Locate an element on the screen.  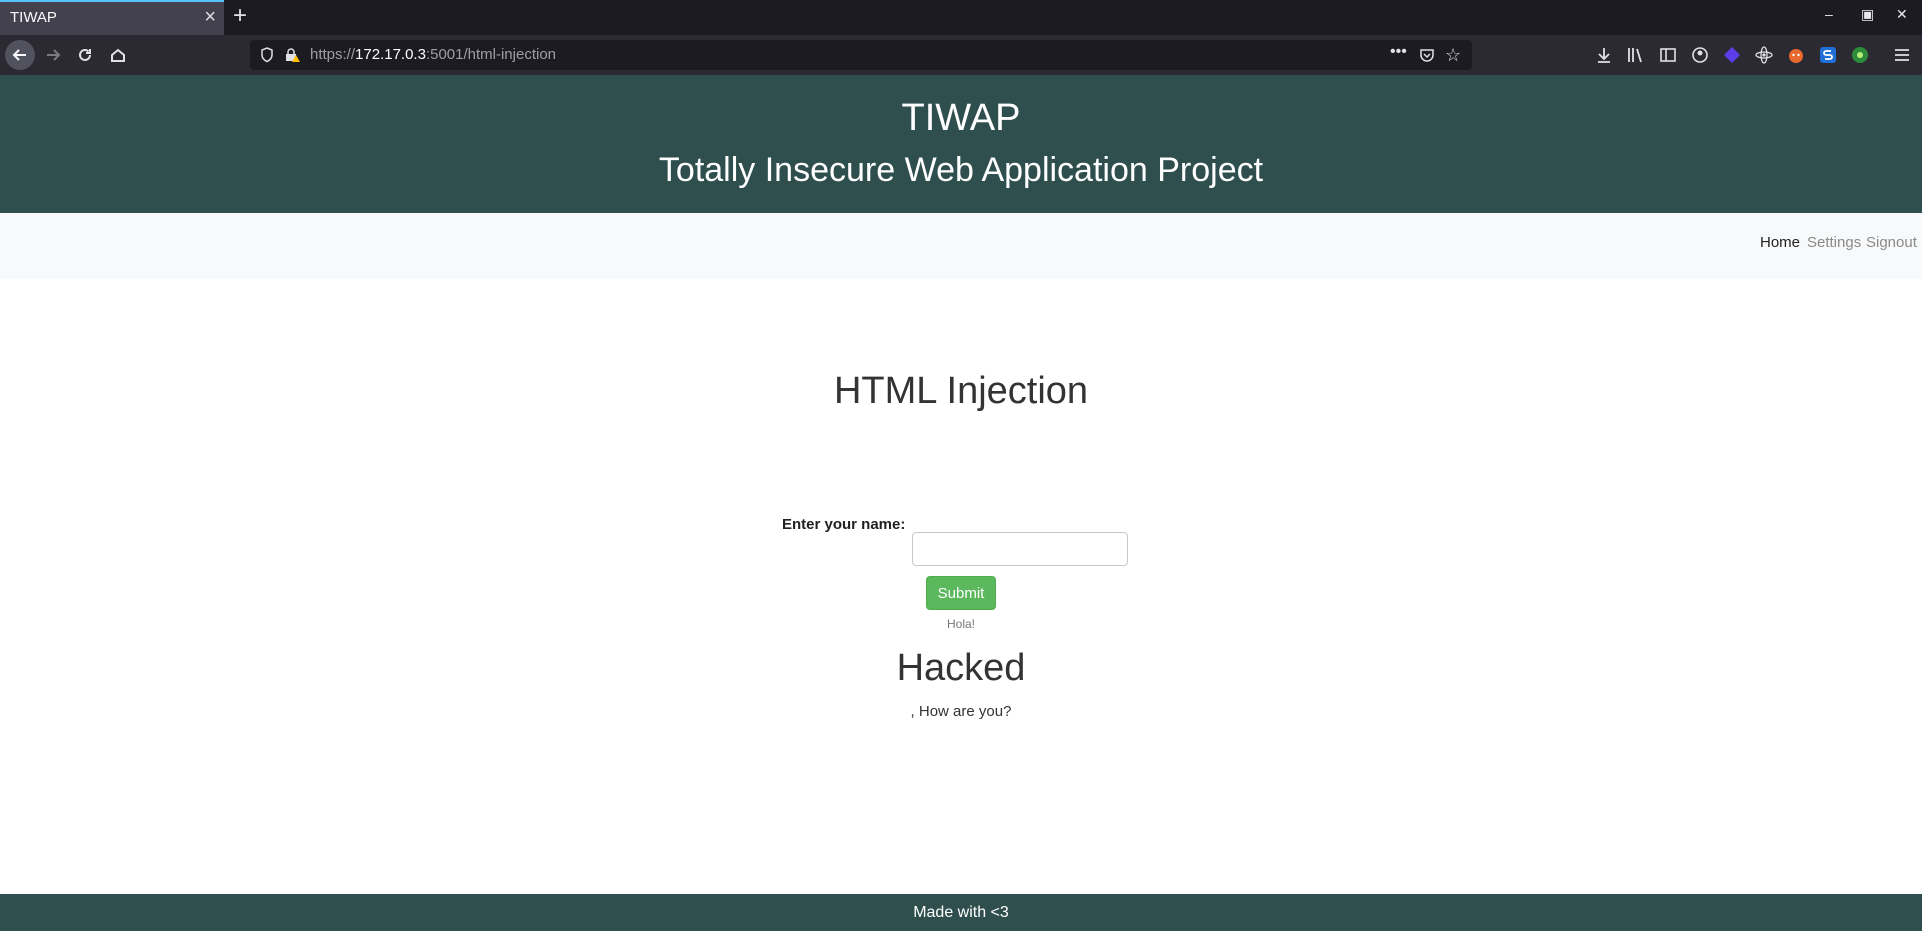
greeting-text: Hola! is located at coordinates (960, 624).